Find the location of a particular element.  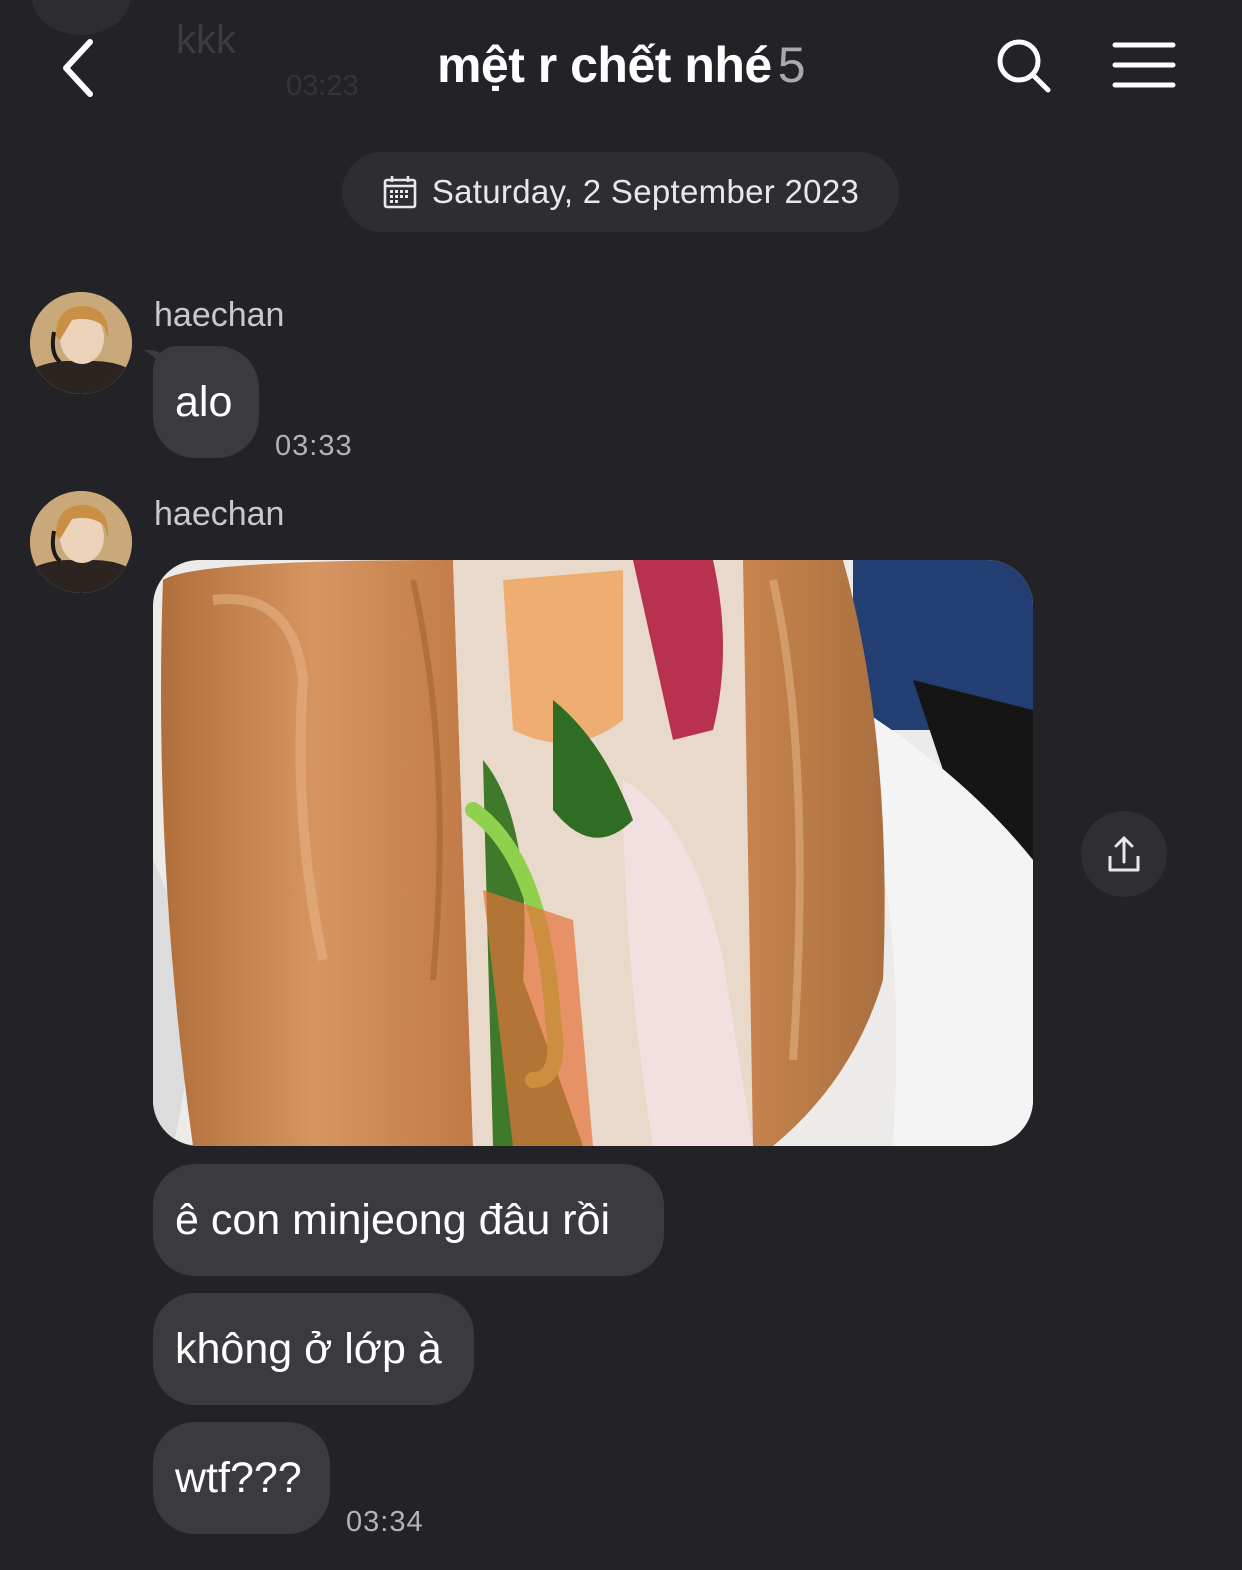

calendar-icon is located at coordinates (400, 192).